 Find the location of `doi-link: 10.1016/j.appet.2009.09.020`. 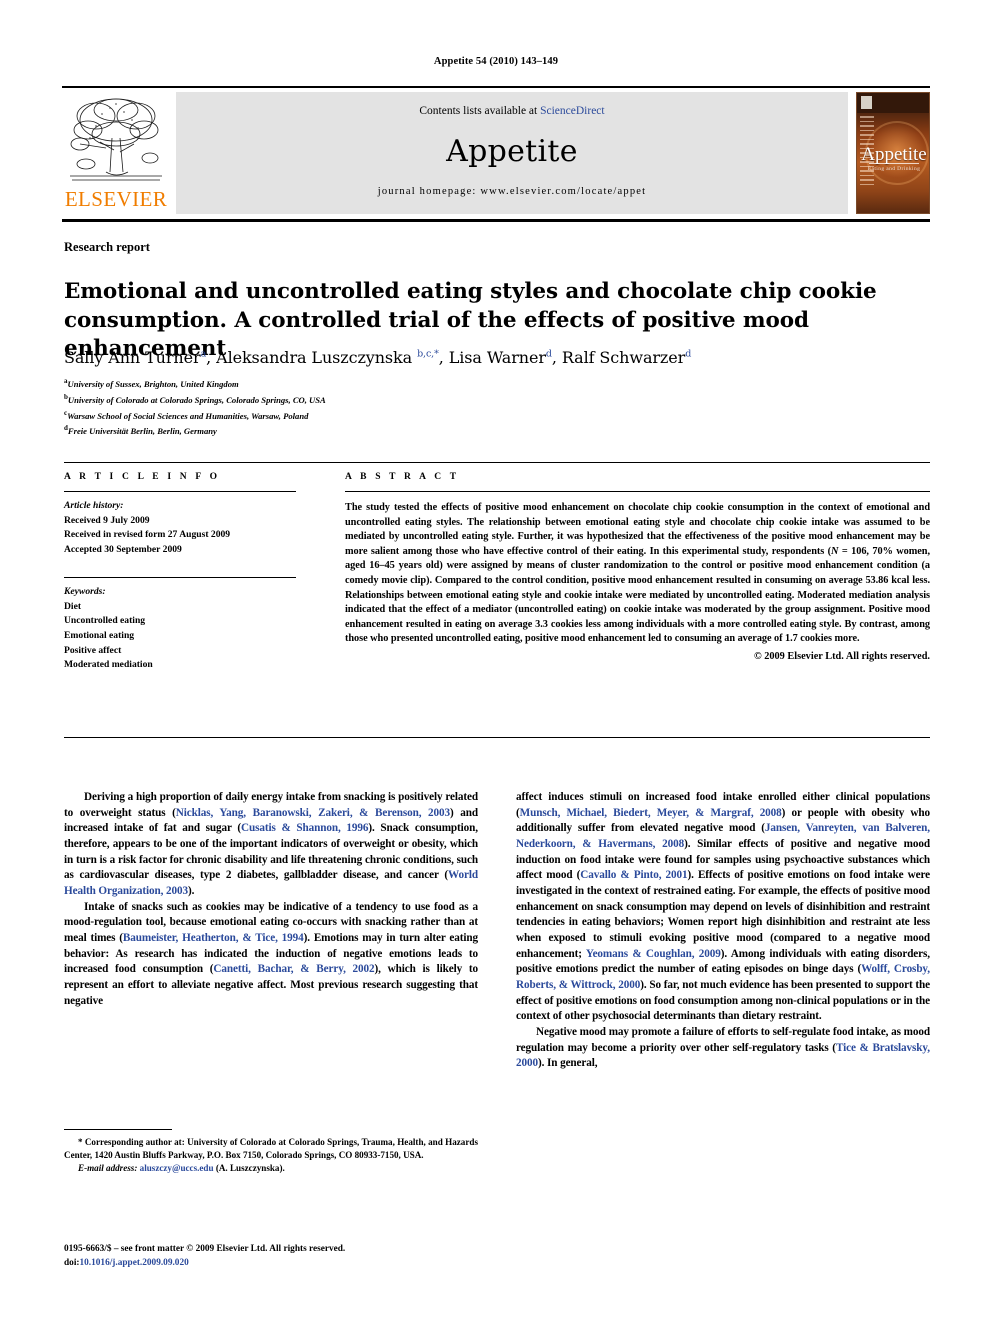

doi-link: 10.1016/j.appet.2009.09.020 is located at coordinates (134, 1263).